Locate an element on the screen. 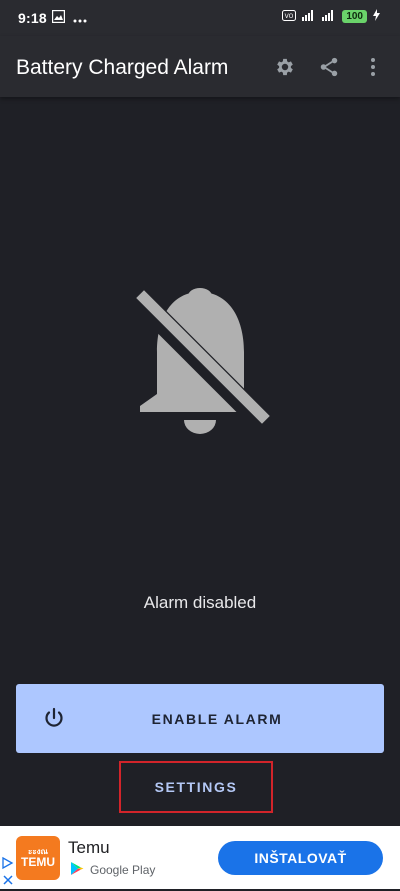 Image resolution: width=400 pixels, height=891 pixels. battery-icon: 100 is located at coordinates (354, 16).